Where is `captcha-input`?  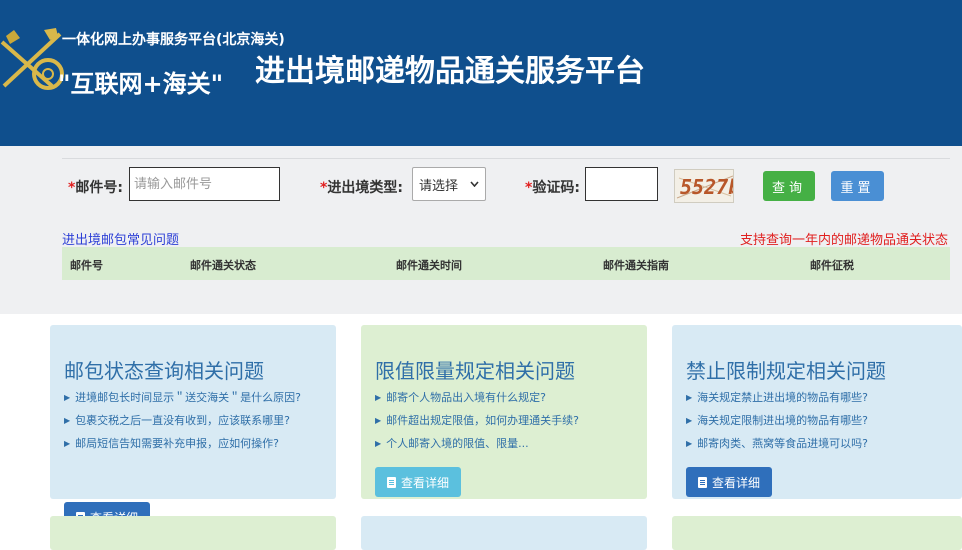 captcha-input is located at coordinates (621, 184).